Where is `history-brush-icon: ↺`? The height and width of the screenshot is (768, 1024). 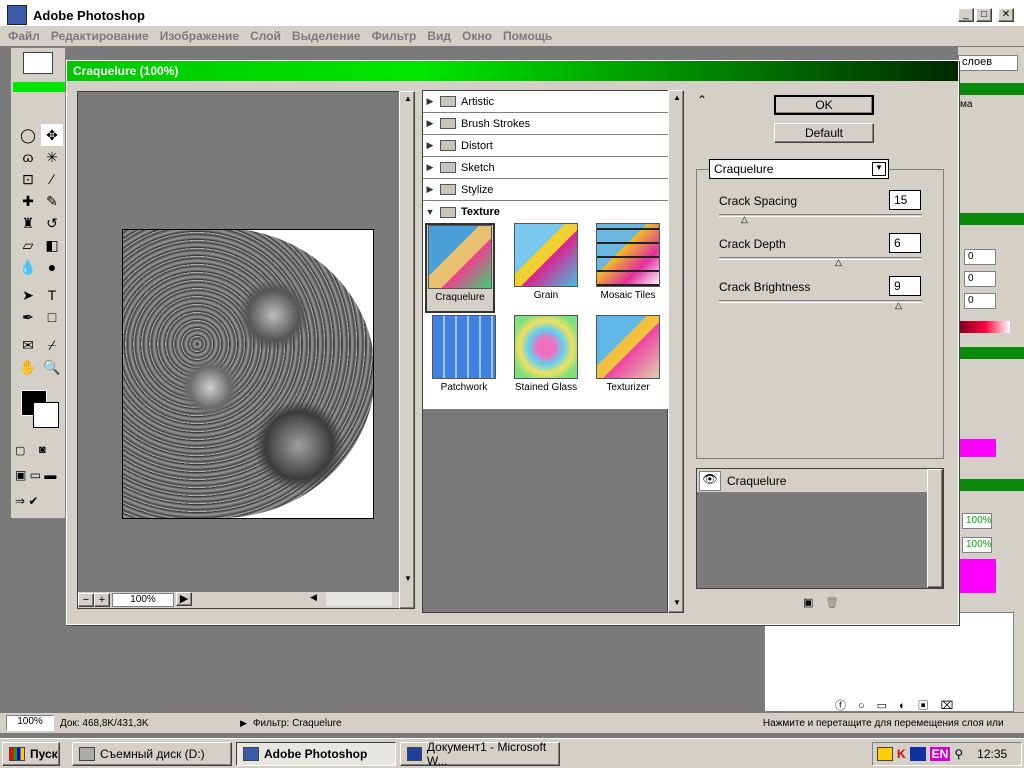
history-brush-icon: ↺ is located at coordinates (52, 223).